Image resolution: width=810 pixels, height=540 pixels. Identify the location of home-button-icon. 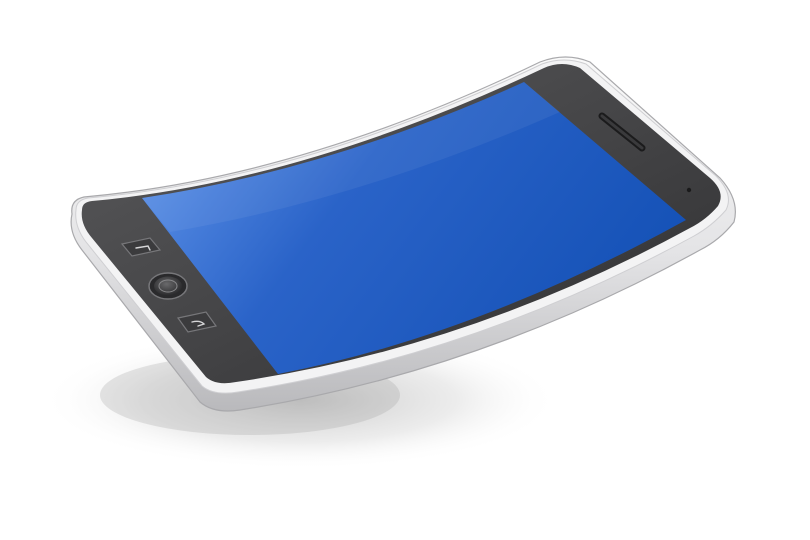
(168, 286).